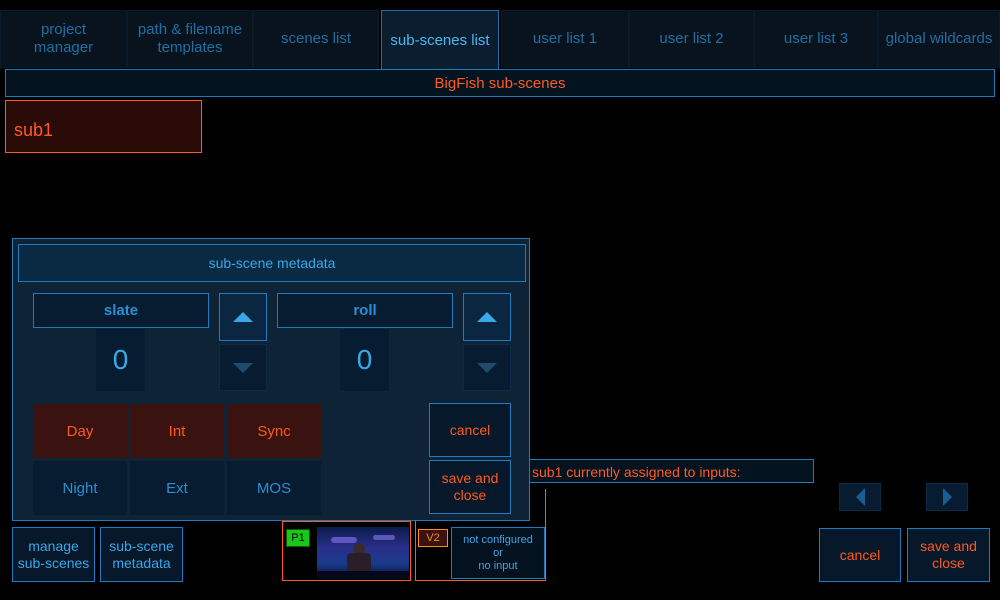 This screenshot has height=600, width=1000. What do you see at coordinates (272, 263) in the screenshot?
I see `dialog-title: sub-scene metadata` at bounding box center [272, 263].